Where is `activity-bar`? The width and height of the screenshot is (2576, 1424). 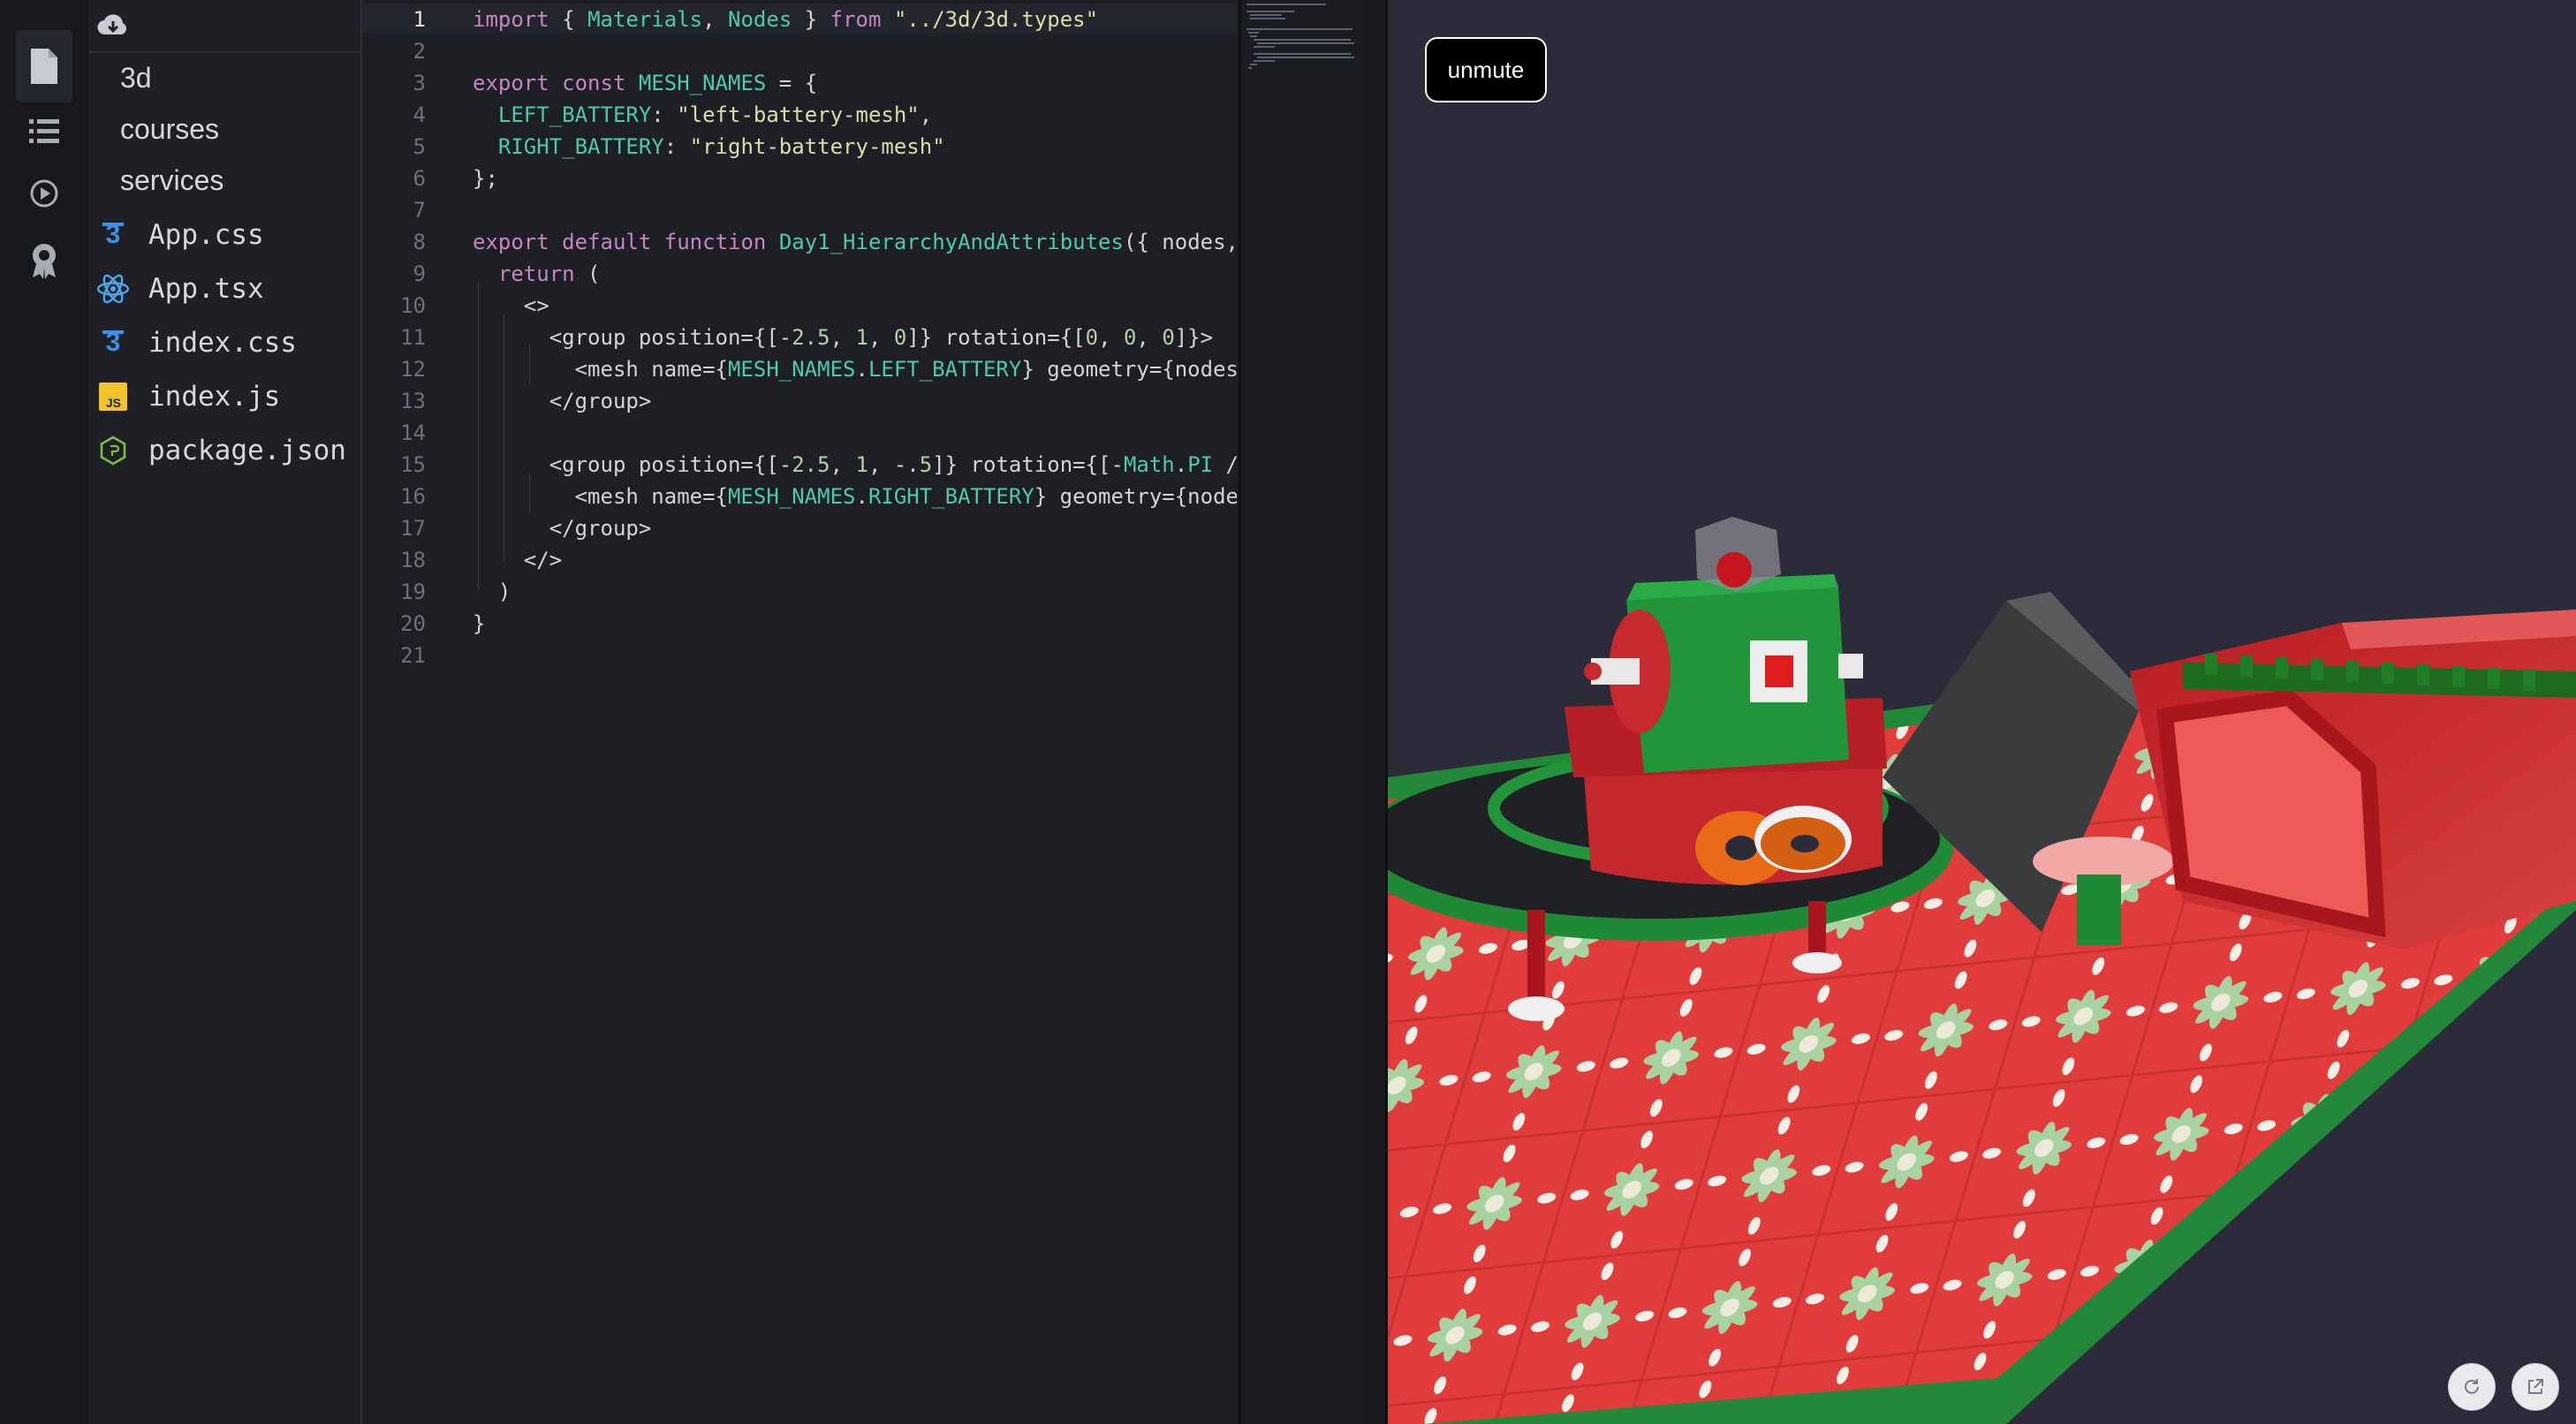 activity-bar is located at coordinates (44, 712).